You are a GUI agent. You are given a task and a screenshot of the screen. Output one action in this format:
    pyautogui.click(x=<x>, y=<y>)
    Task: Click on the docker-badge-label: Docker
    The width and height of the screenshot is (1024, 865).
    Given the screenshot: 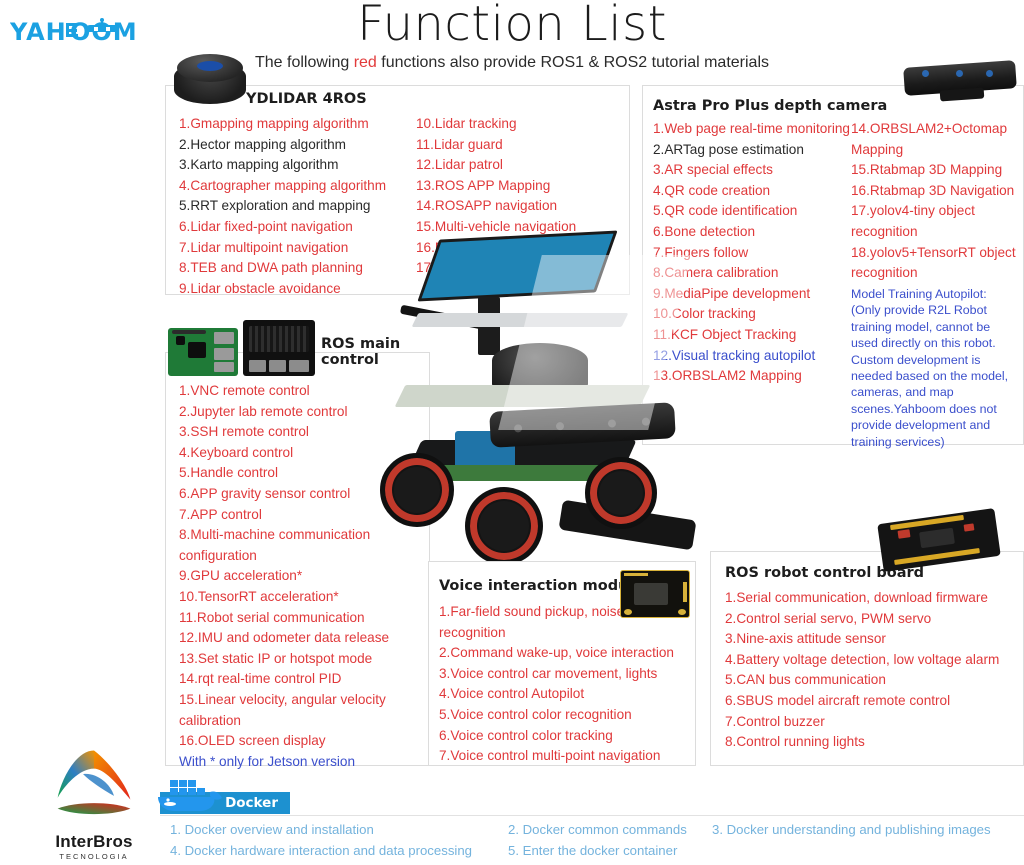 What is the action you would take?
    pyautogui.click(x=251, y=803)
    